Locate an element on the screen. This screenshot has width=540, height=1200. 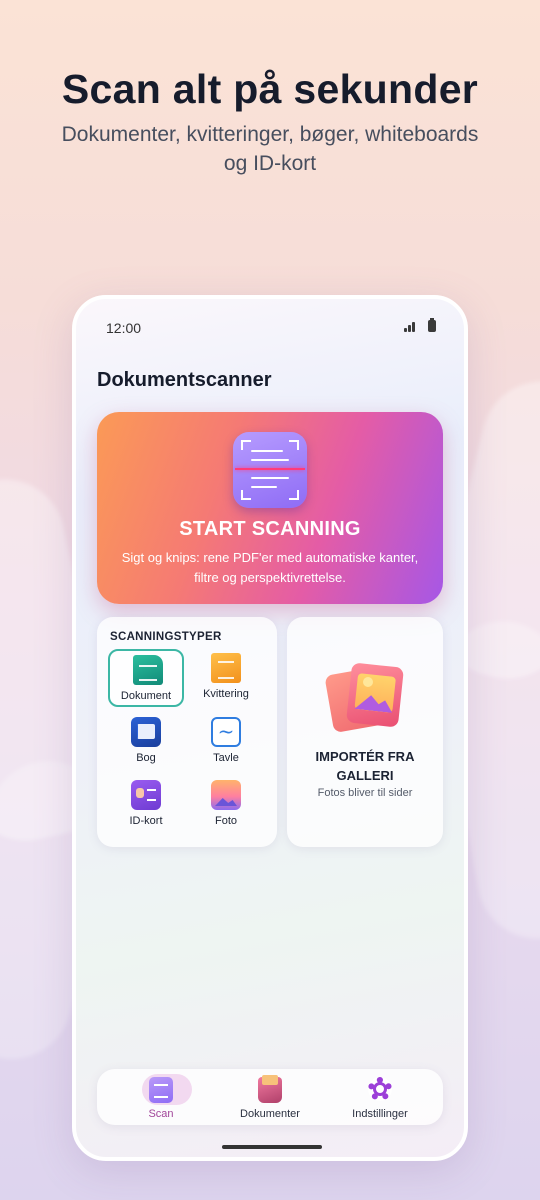
description-line: filtre og perspektivrettelse. is located at coordinates (270, 577).